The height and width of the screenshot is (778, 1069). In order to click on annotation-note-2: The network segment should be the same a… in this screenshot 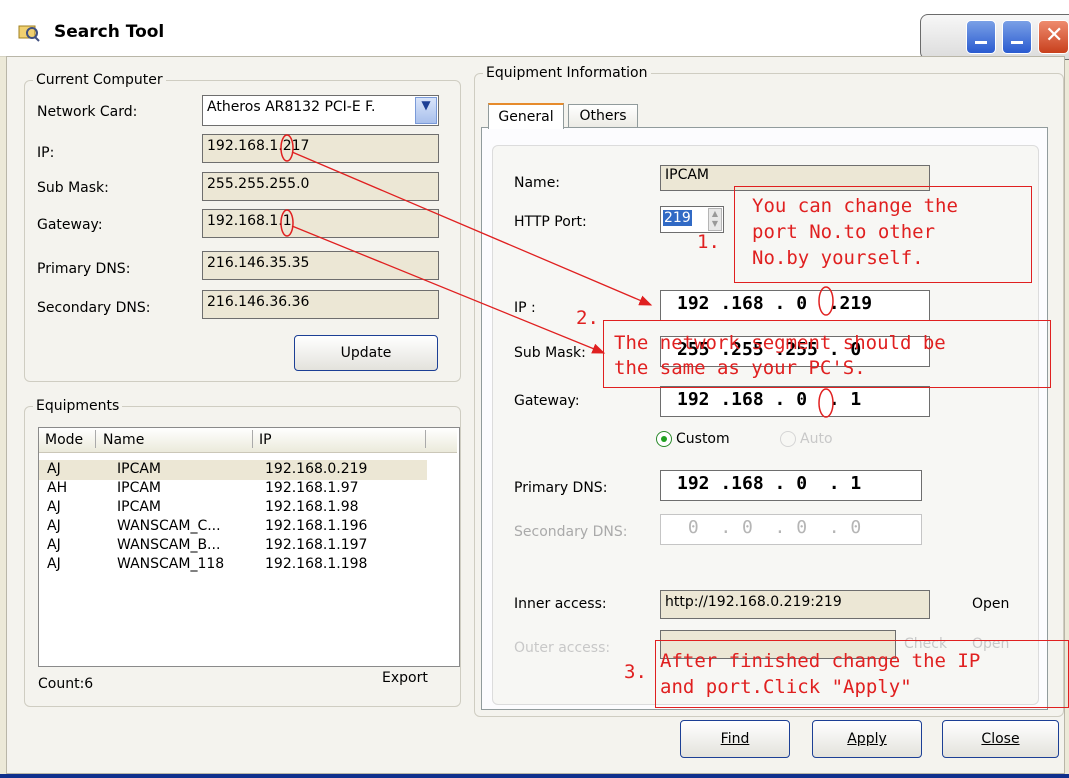, I will do `click(780, 356)`.